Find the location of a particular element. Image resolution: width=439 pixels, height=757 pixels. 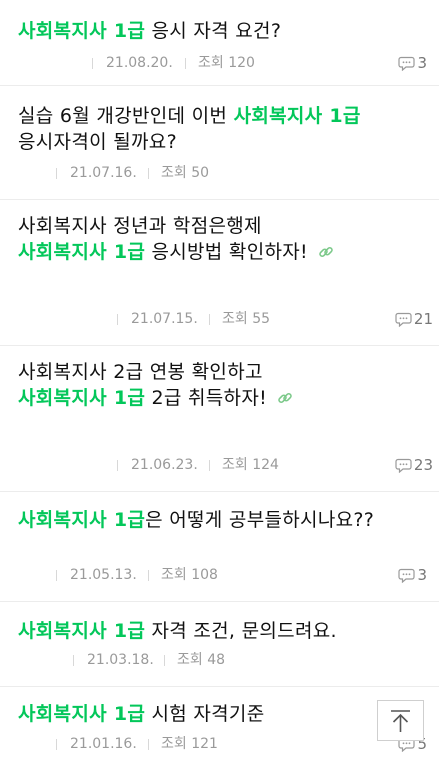

post-title: 사회복지사 1급 응시 자격 요건? is located at coordinates (214, 31).